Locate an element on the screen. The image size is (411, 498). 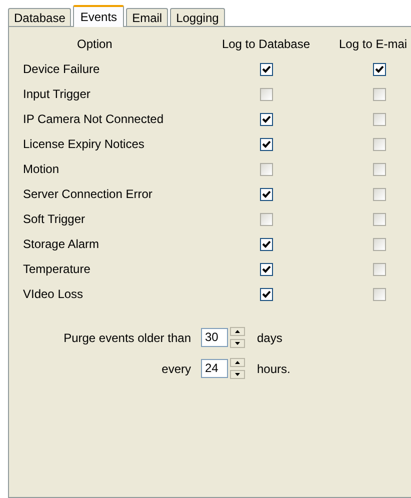
number-field: 30 is located at coordinates (214, 337).